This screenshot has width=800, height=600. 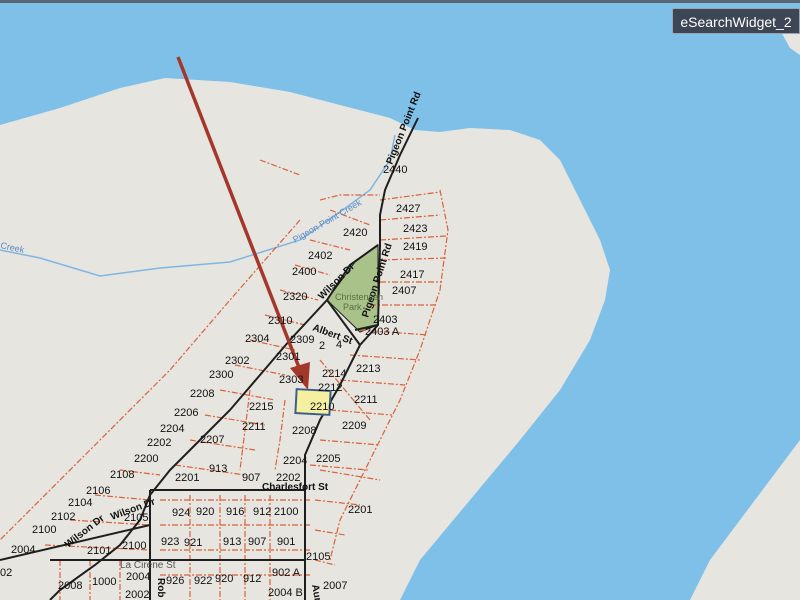 What do you see at coordinates (400, 1) in the screenshot?
I see `top-frame-bar` at bounding box center [400, 1].